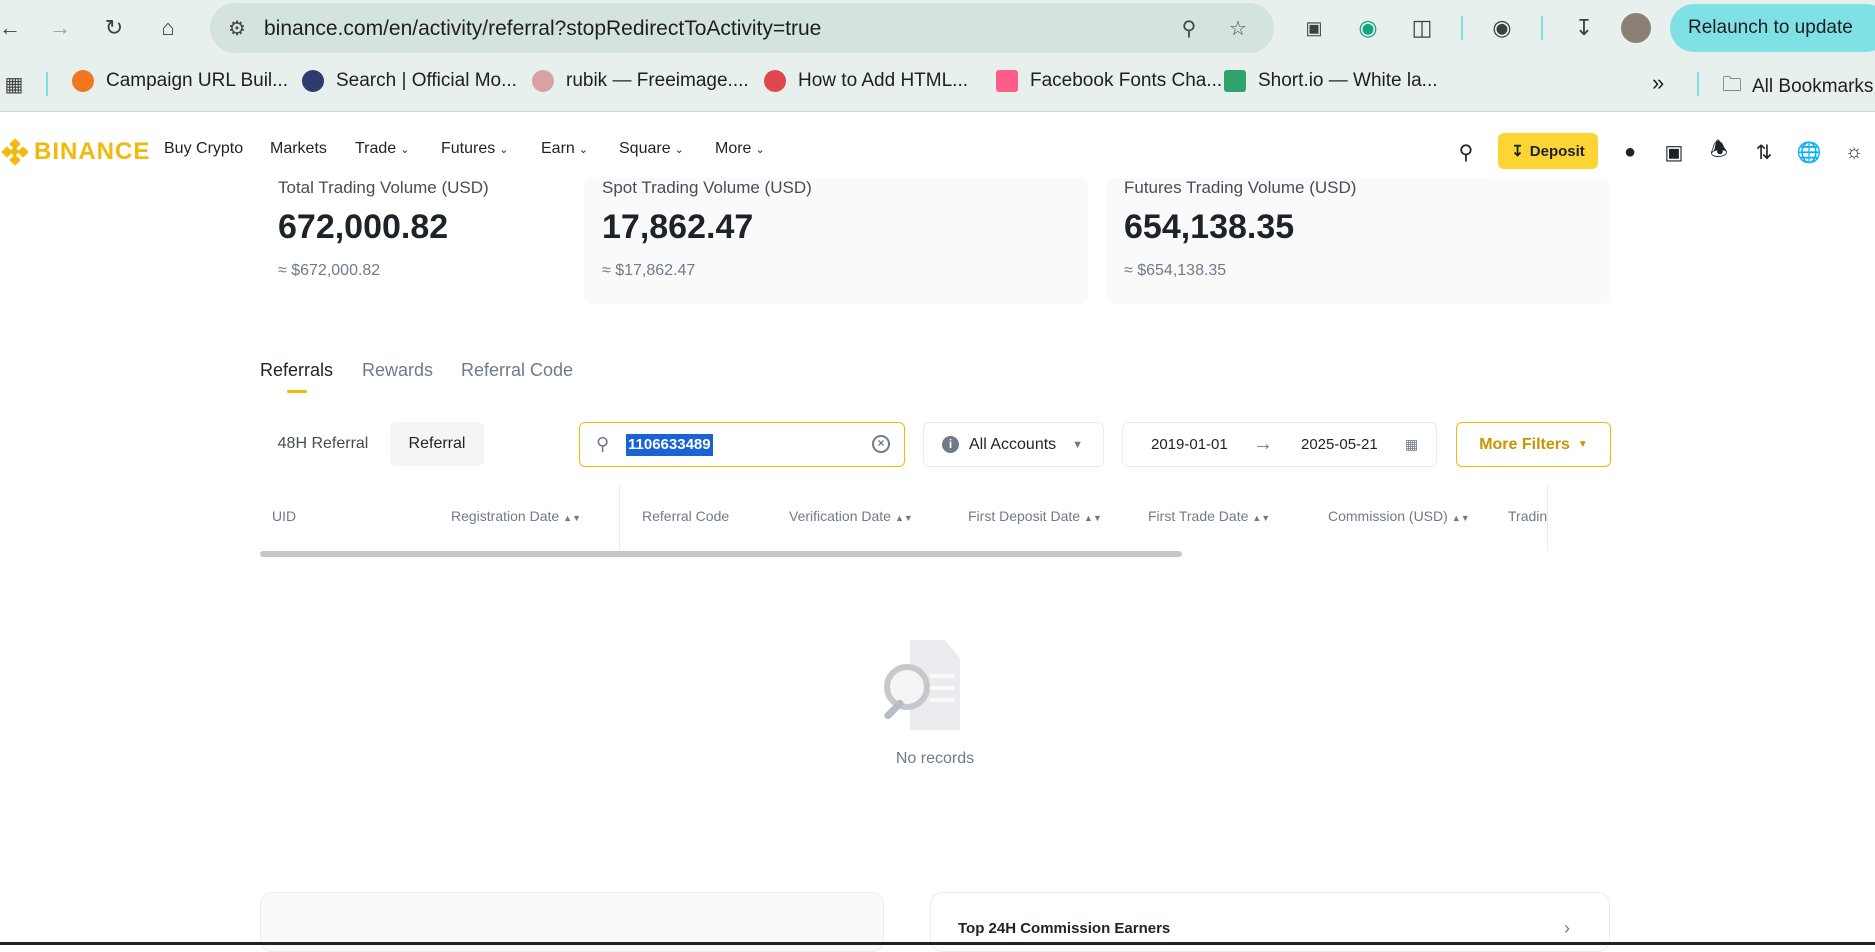 The image size is (1875, 952). I want to click on date-range-picker: 2019-01-01 → 2025-05-21 ▦, so click(1279, 444).